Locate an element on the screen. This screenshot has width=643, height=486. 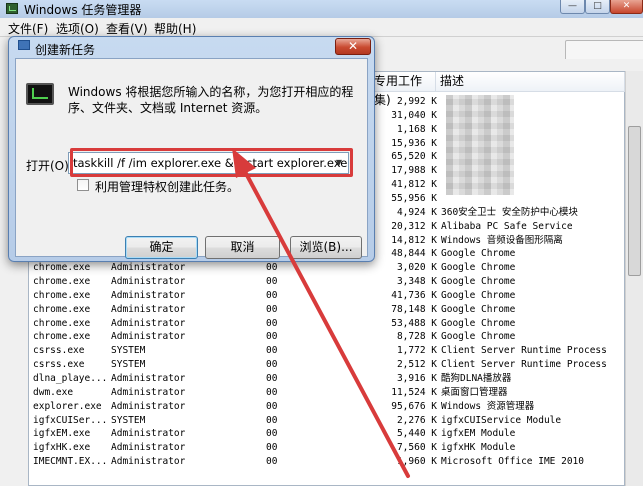
close-window-button: ✕ is located at coordinates (626, 7).